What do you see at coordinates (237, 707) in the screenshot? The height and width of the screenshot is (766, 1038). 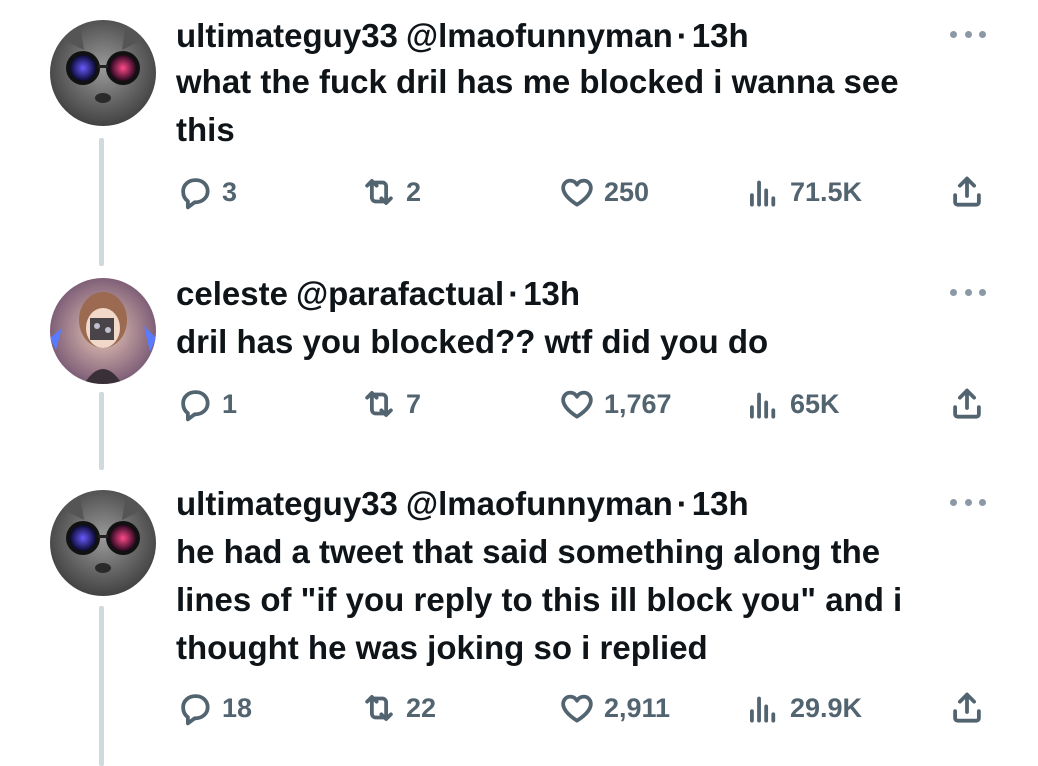 I see `reply-count: 18` at bounding box center [237, 707].